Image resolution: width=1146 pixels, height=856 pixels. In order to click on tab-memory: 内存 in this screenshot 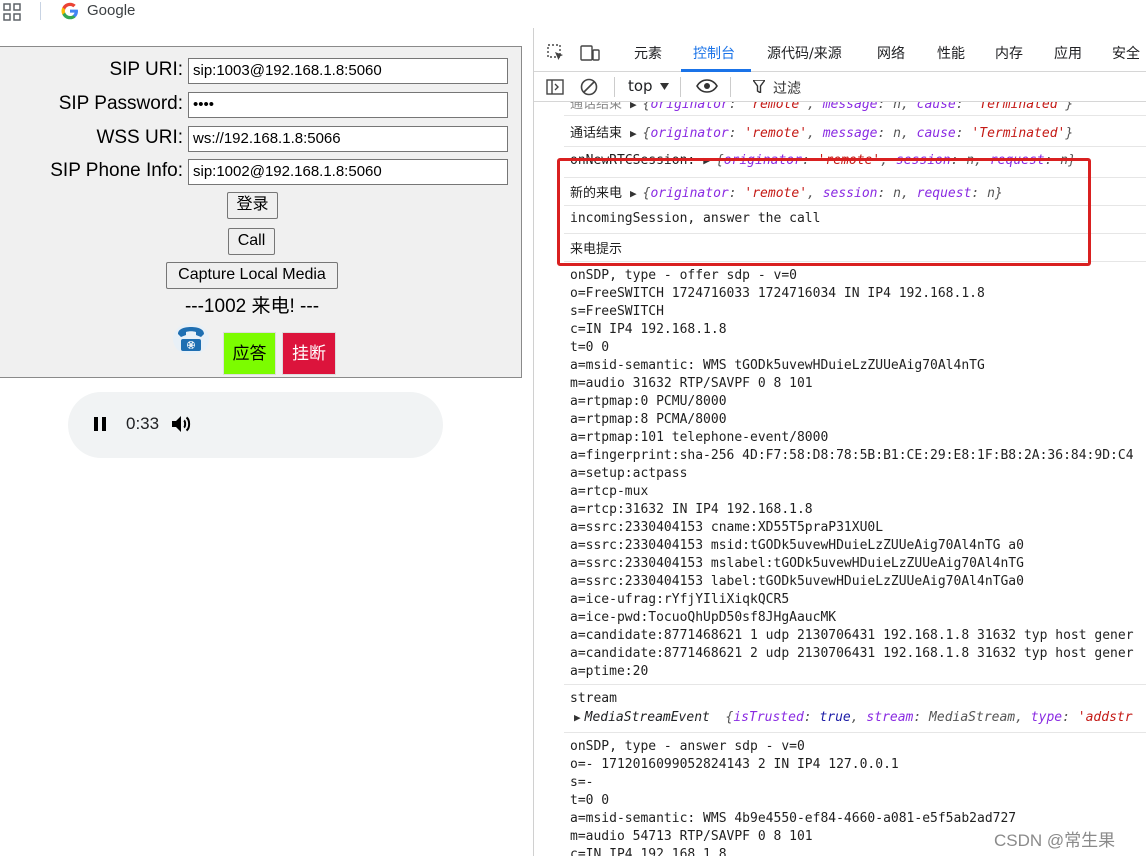, I will do `click(1009, 53)`.